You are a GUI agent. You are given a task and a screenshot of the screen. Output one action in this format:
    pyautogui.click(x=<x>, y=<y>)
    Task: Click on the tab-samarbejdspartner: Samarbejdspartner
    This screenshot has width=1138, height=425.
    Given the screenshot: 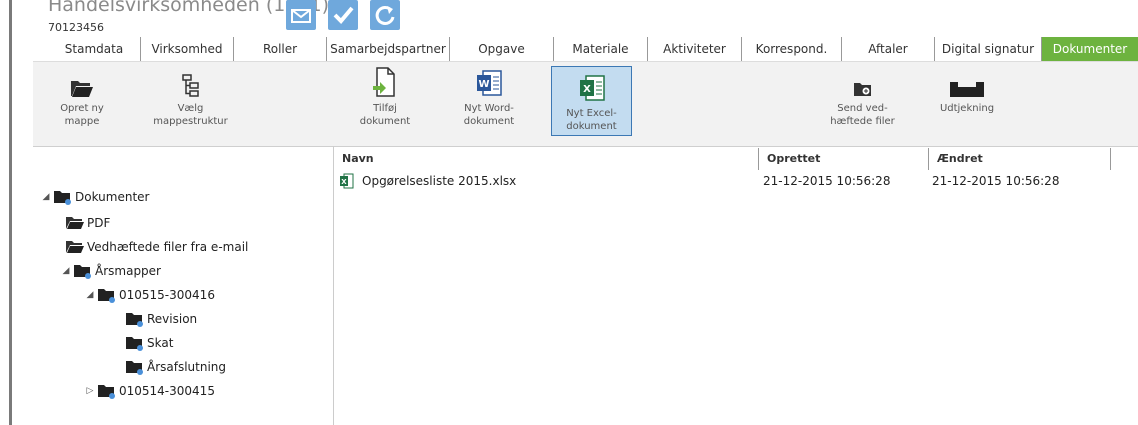 What is the action you would take?
    pyautogui.click(x=388, y=49)
    